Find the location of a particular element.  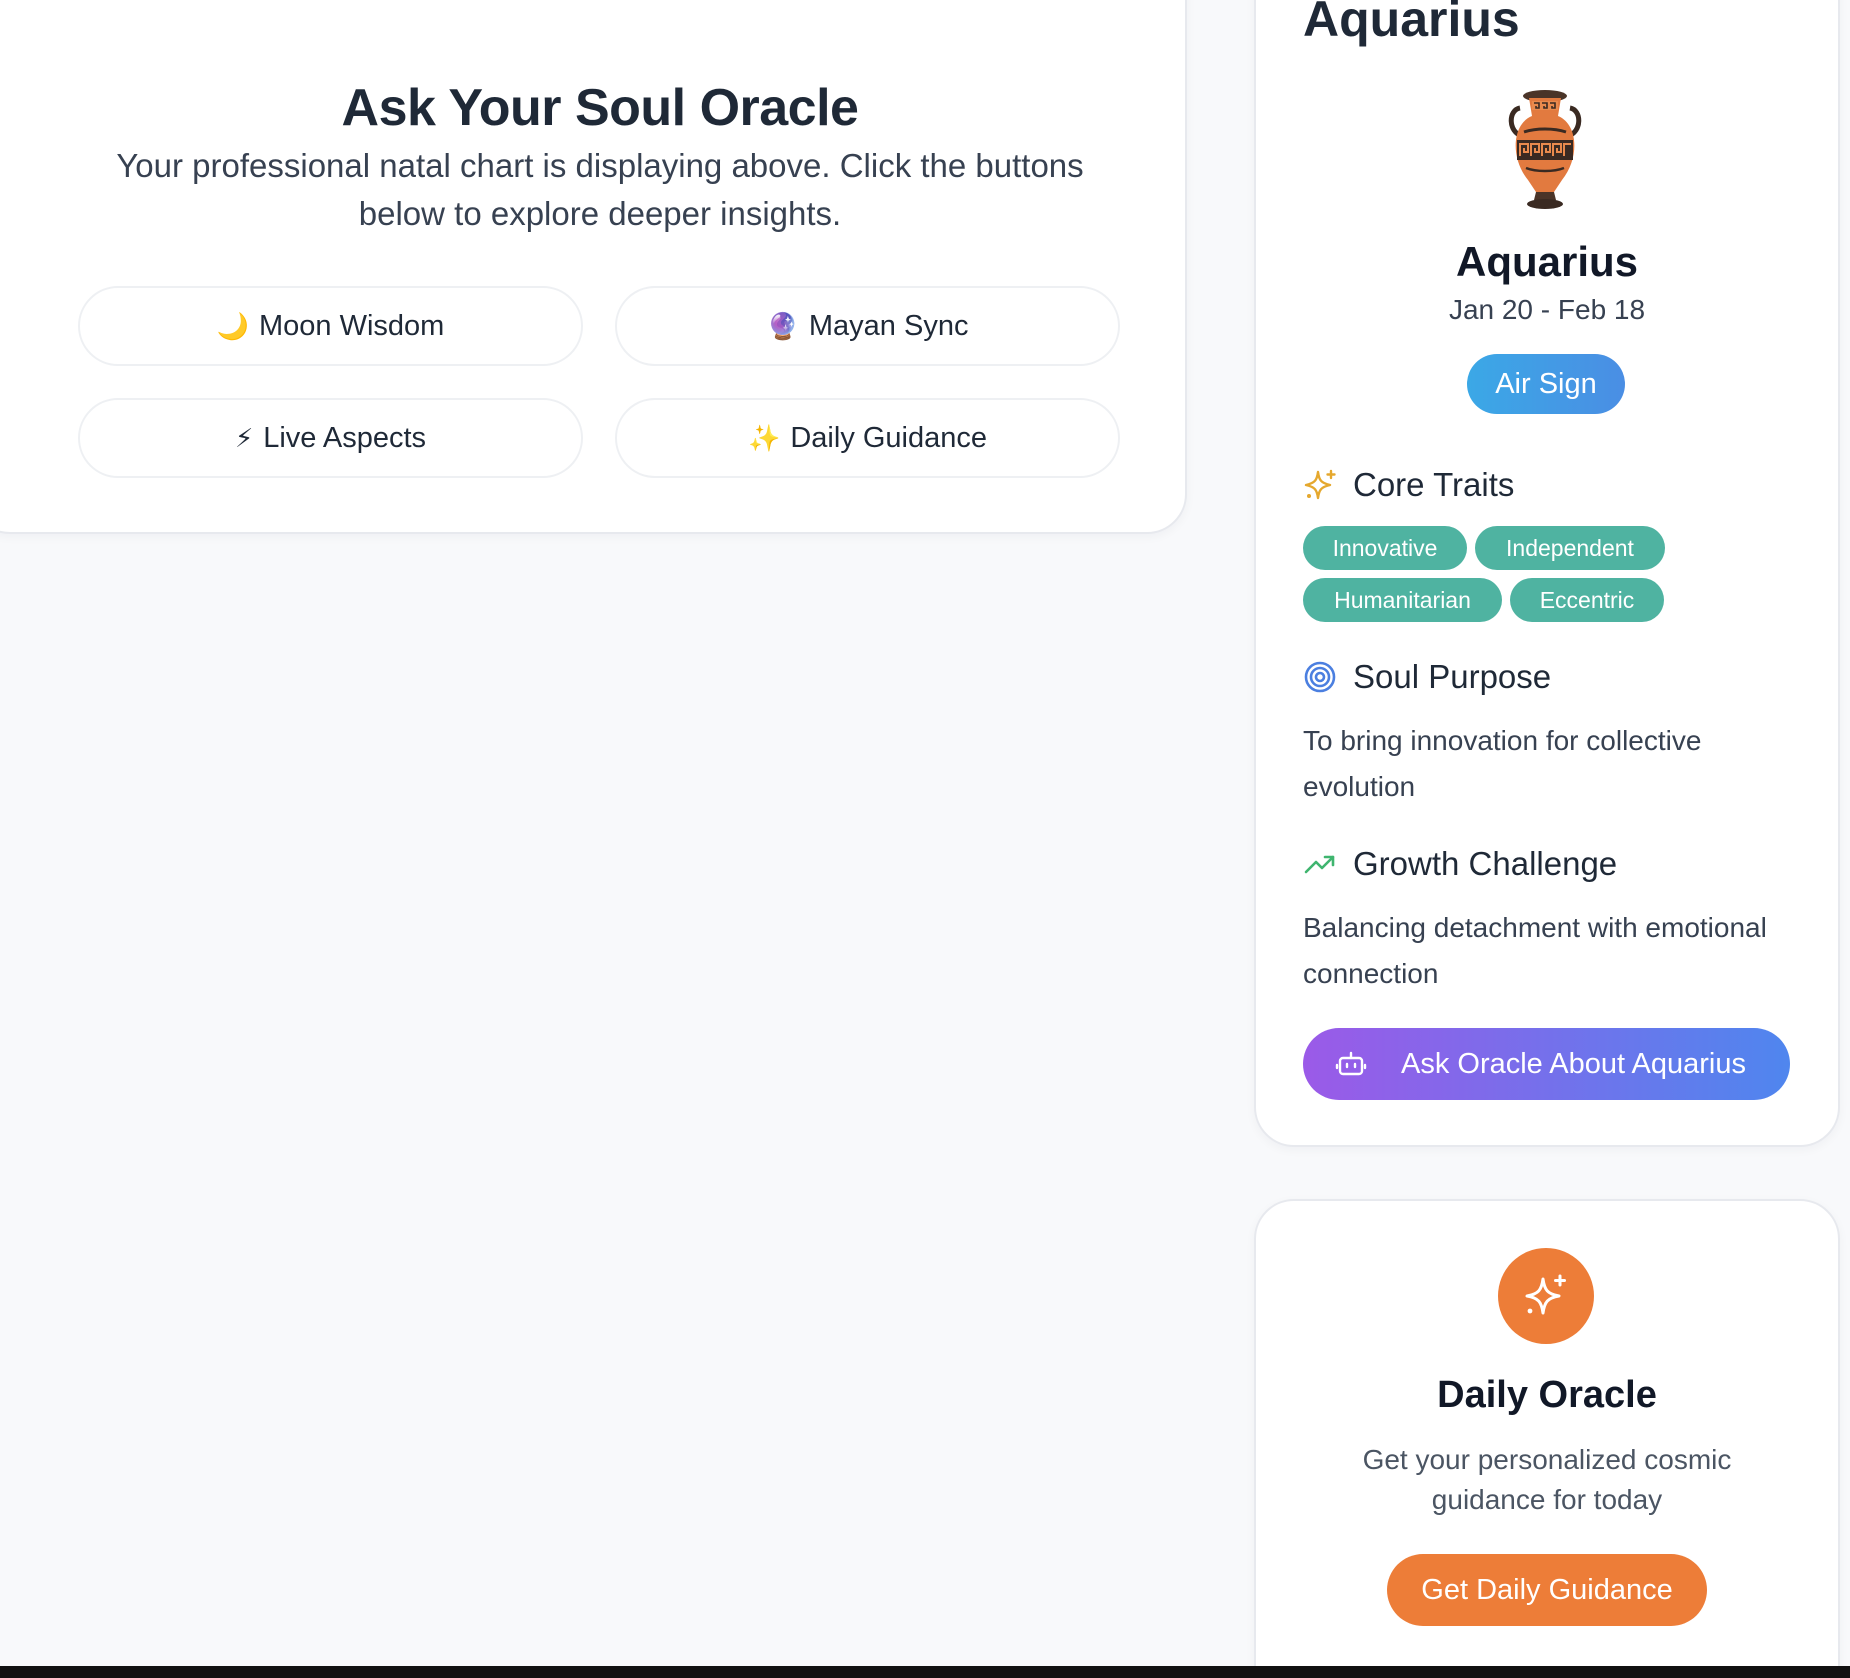

trait-chip: Eccentric is located at coordinates (1587, 600).